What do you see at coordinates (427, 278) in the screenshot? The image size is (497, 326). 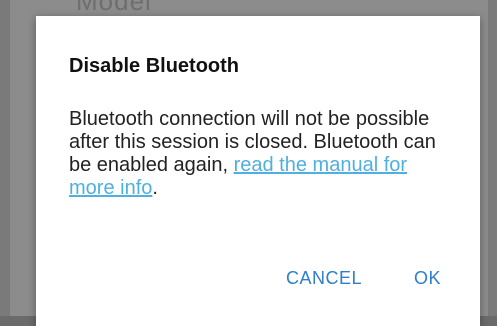 I see `ok-button: OK` at bounding box center [427, 278].